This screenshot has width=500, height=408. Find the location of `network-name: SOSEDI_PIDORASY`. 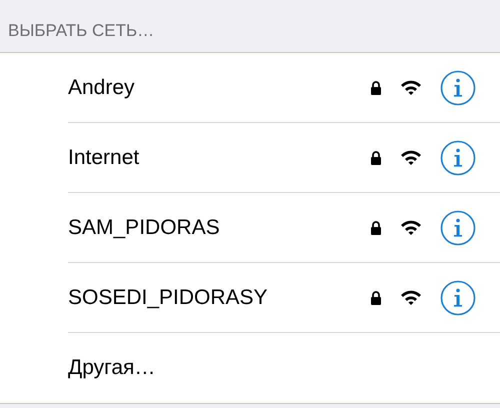

network-name: SOSEDI_PIDORASY is located at coordinates (168, 297).